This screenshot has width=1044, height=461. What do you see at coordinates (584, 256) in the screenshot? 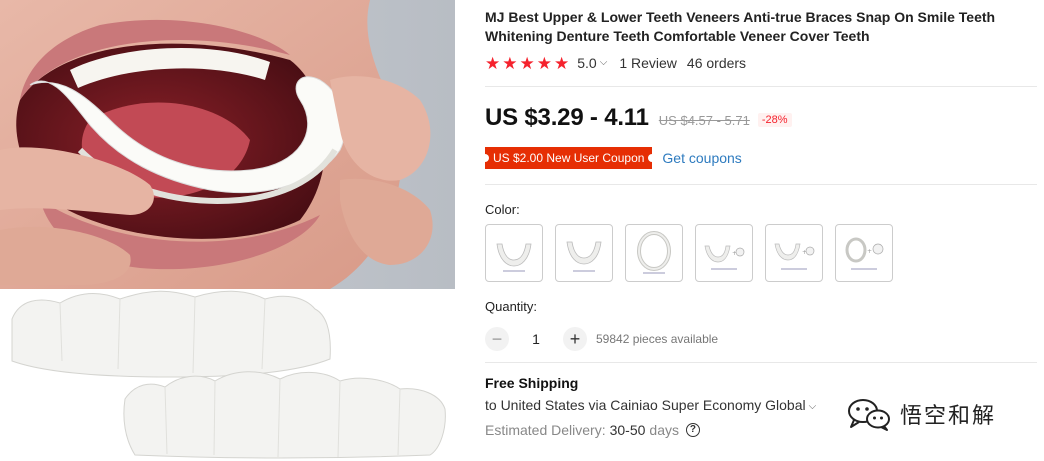
I see `lower-veneer-thumbnail-icon` at bounding box center [584, 256].